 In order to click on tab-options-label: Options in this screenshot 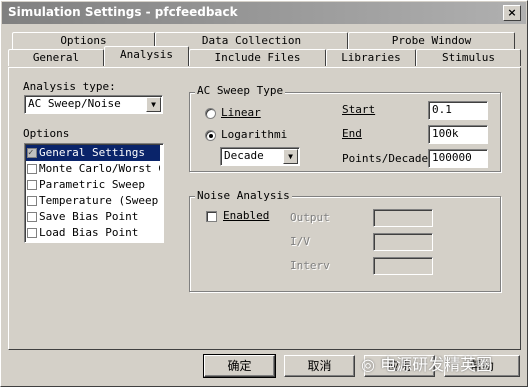, I will do `click(83, 40)`.